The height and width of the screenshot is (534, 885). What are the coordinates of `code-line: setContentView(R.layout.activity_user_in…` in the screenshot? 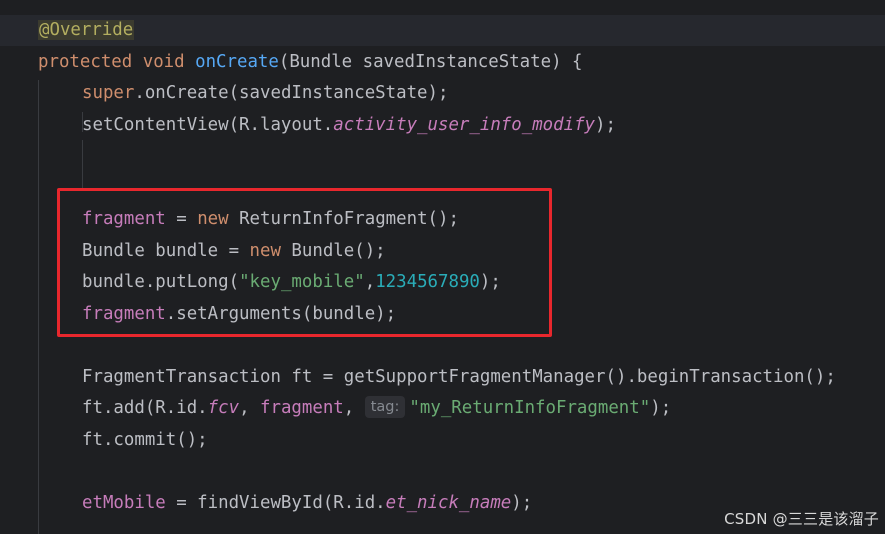 It's located at (308, 125).